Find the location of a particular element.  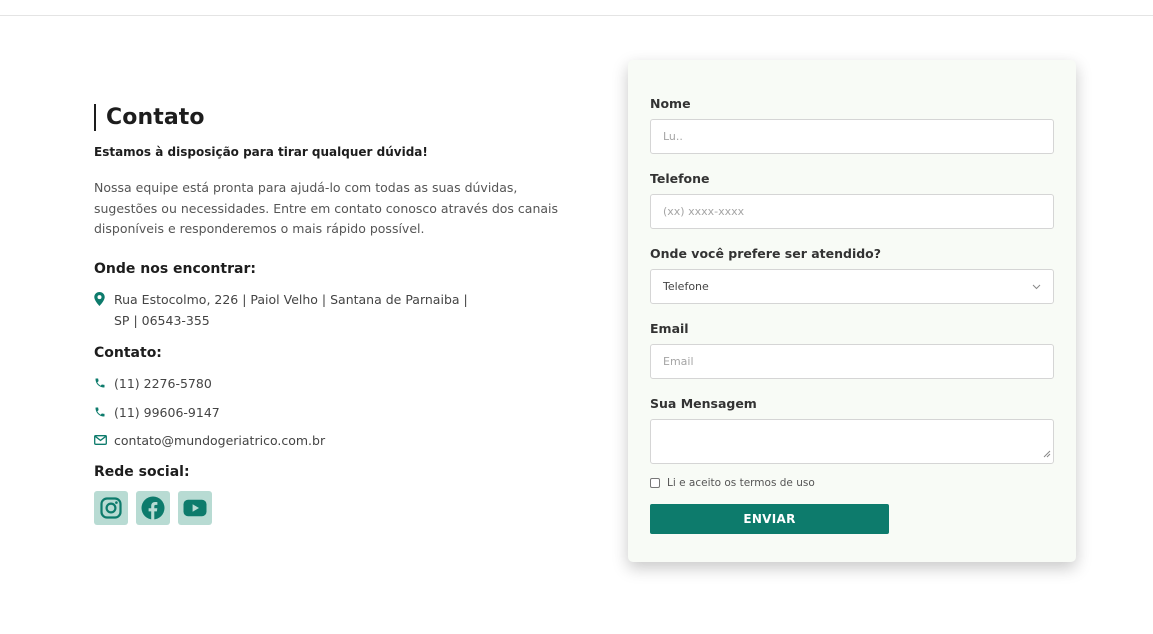

phone-row-1: (11) 2276-5780 is located at coordinates (334, 383).